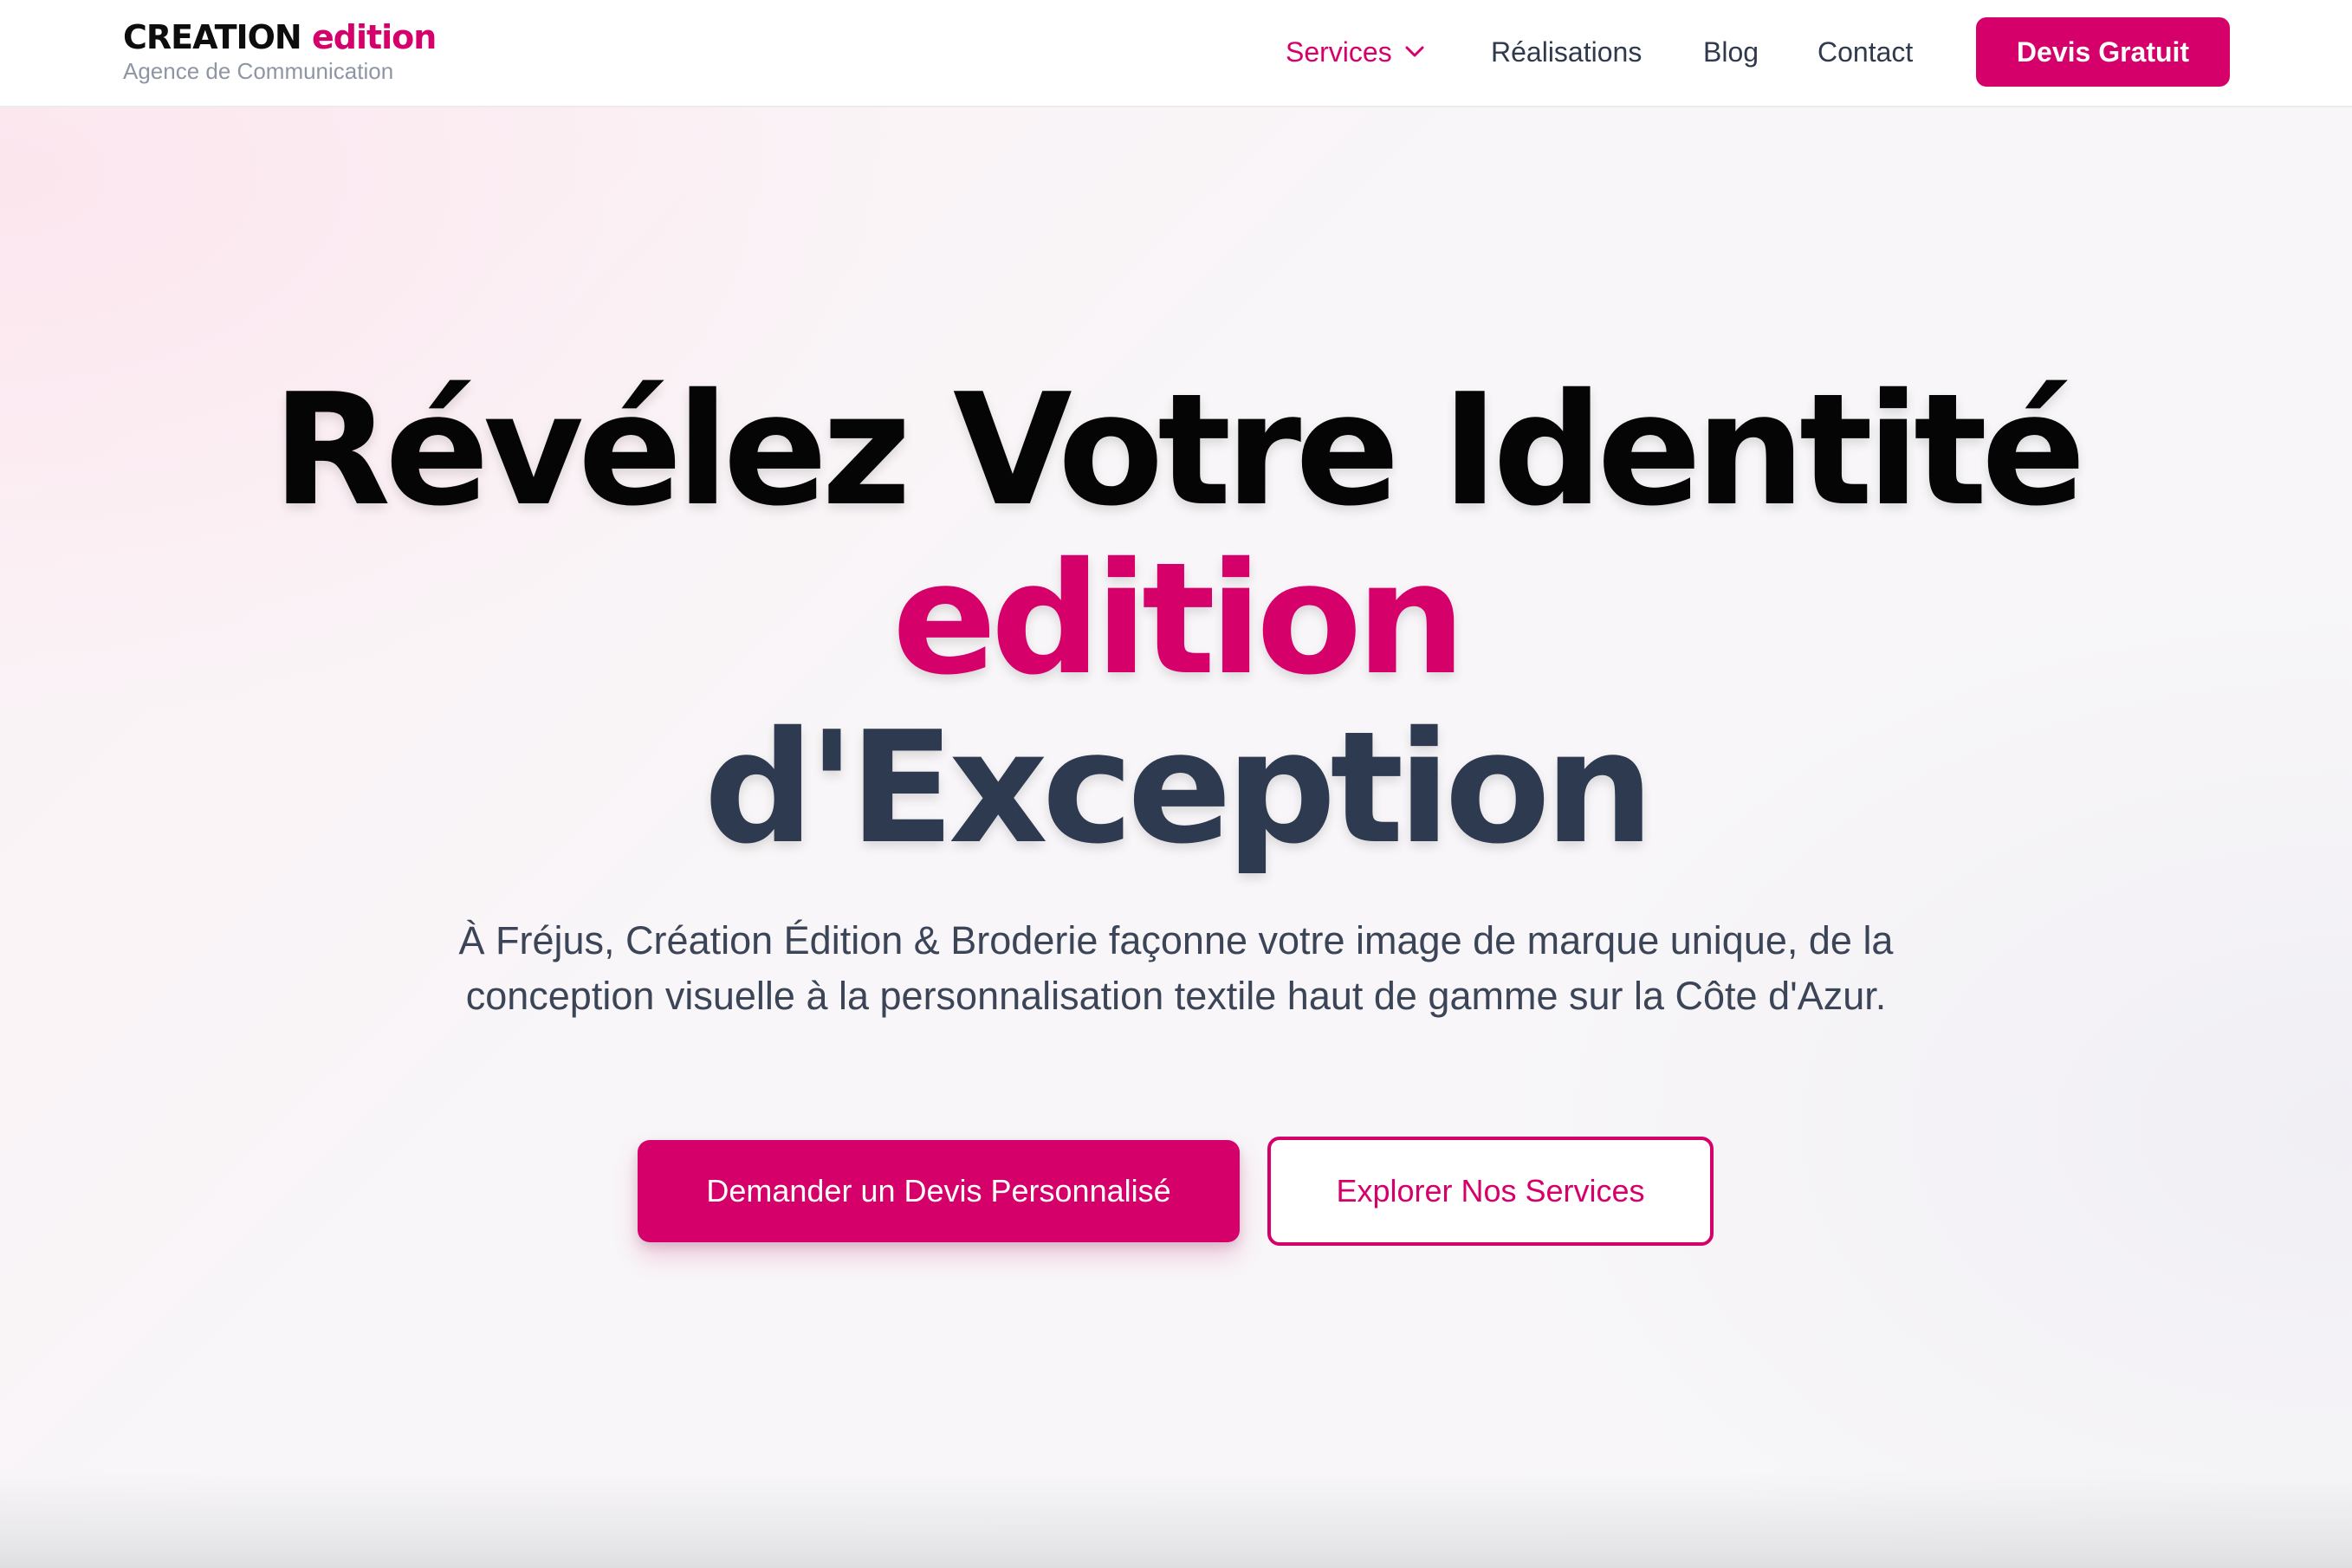  I want to click on request-quote-button: Demander un Devis Personnalisé, so click(939, 1191).